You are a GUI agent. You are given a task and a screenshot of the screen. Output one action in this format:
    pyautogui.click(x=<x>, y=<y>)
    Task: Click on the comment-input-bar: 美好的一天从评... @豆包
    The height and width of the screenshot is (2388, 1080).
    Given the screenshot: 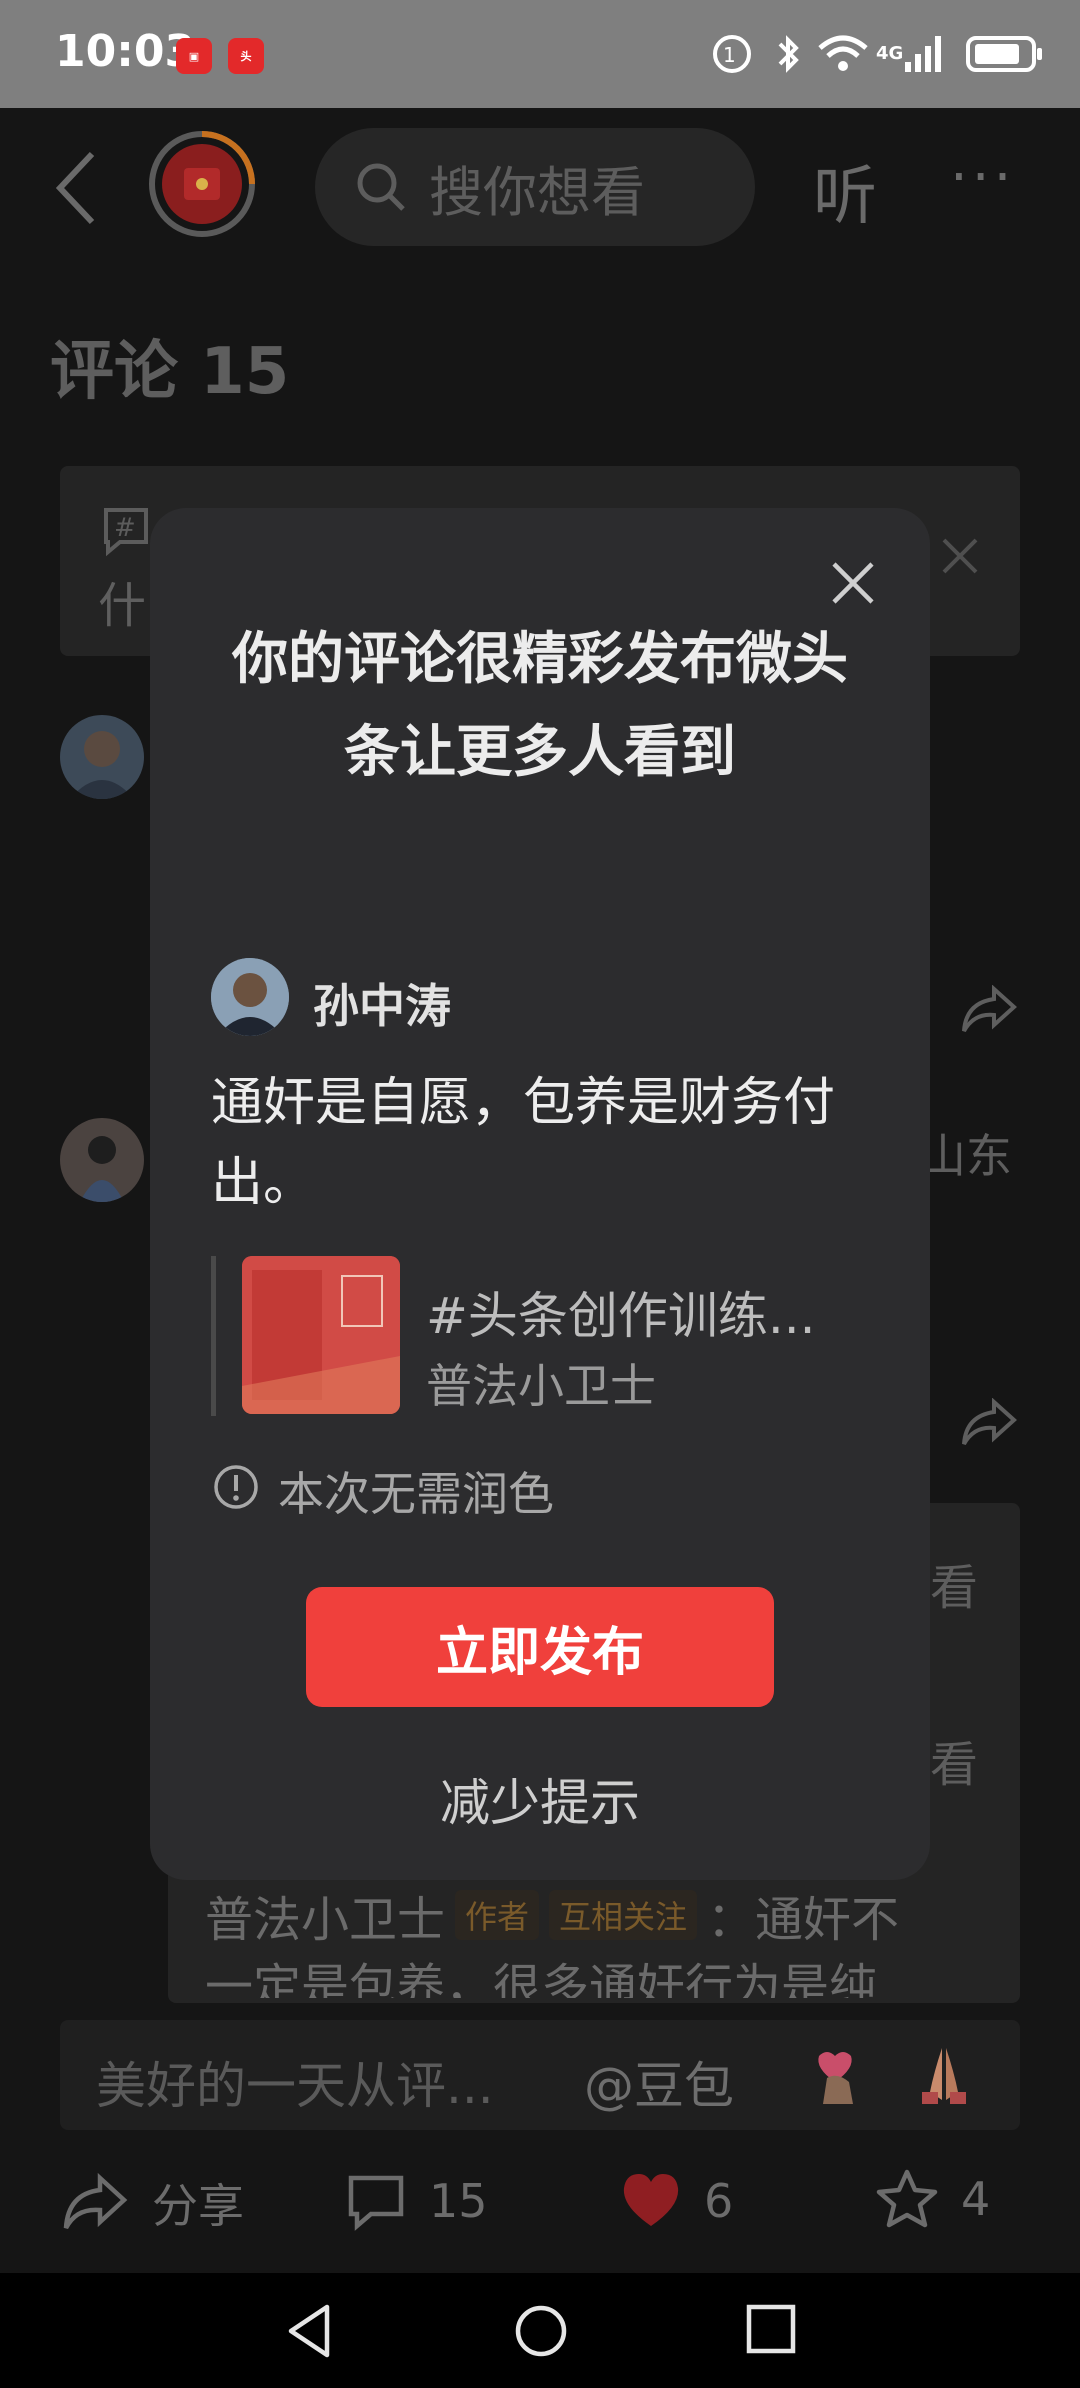 What is the action you would take?
    pyautogui.click(x=540, y=2075)
    